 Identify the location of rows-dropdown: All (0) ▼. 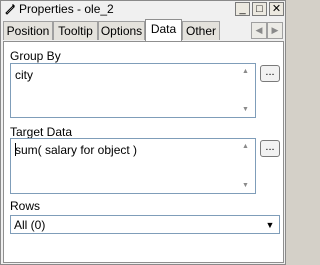
(145, 224).